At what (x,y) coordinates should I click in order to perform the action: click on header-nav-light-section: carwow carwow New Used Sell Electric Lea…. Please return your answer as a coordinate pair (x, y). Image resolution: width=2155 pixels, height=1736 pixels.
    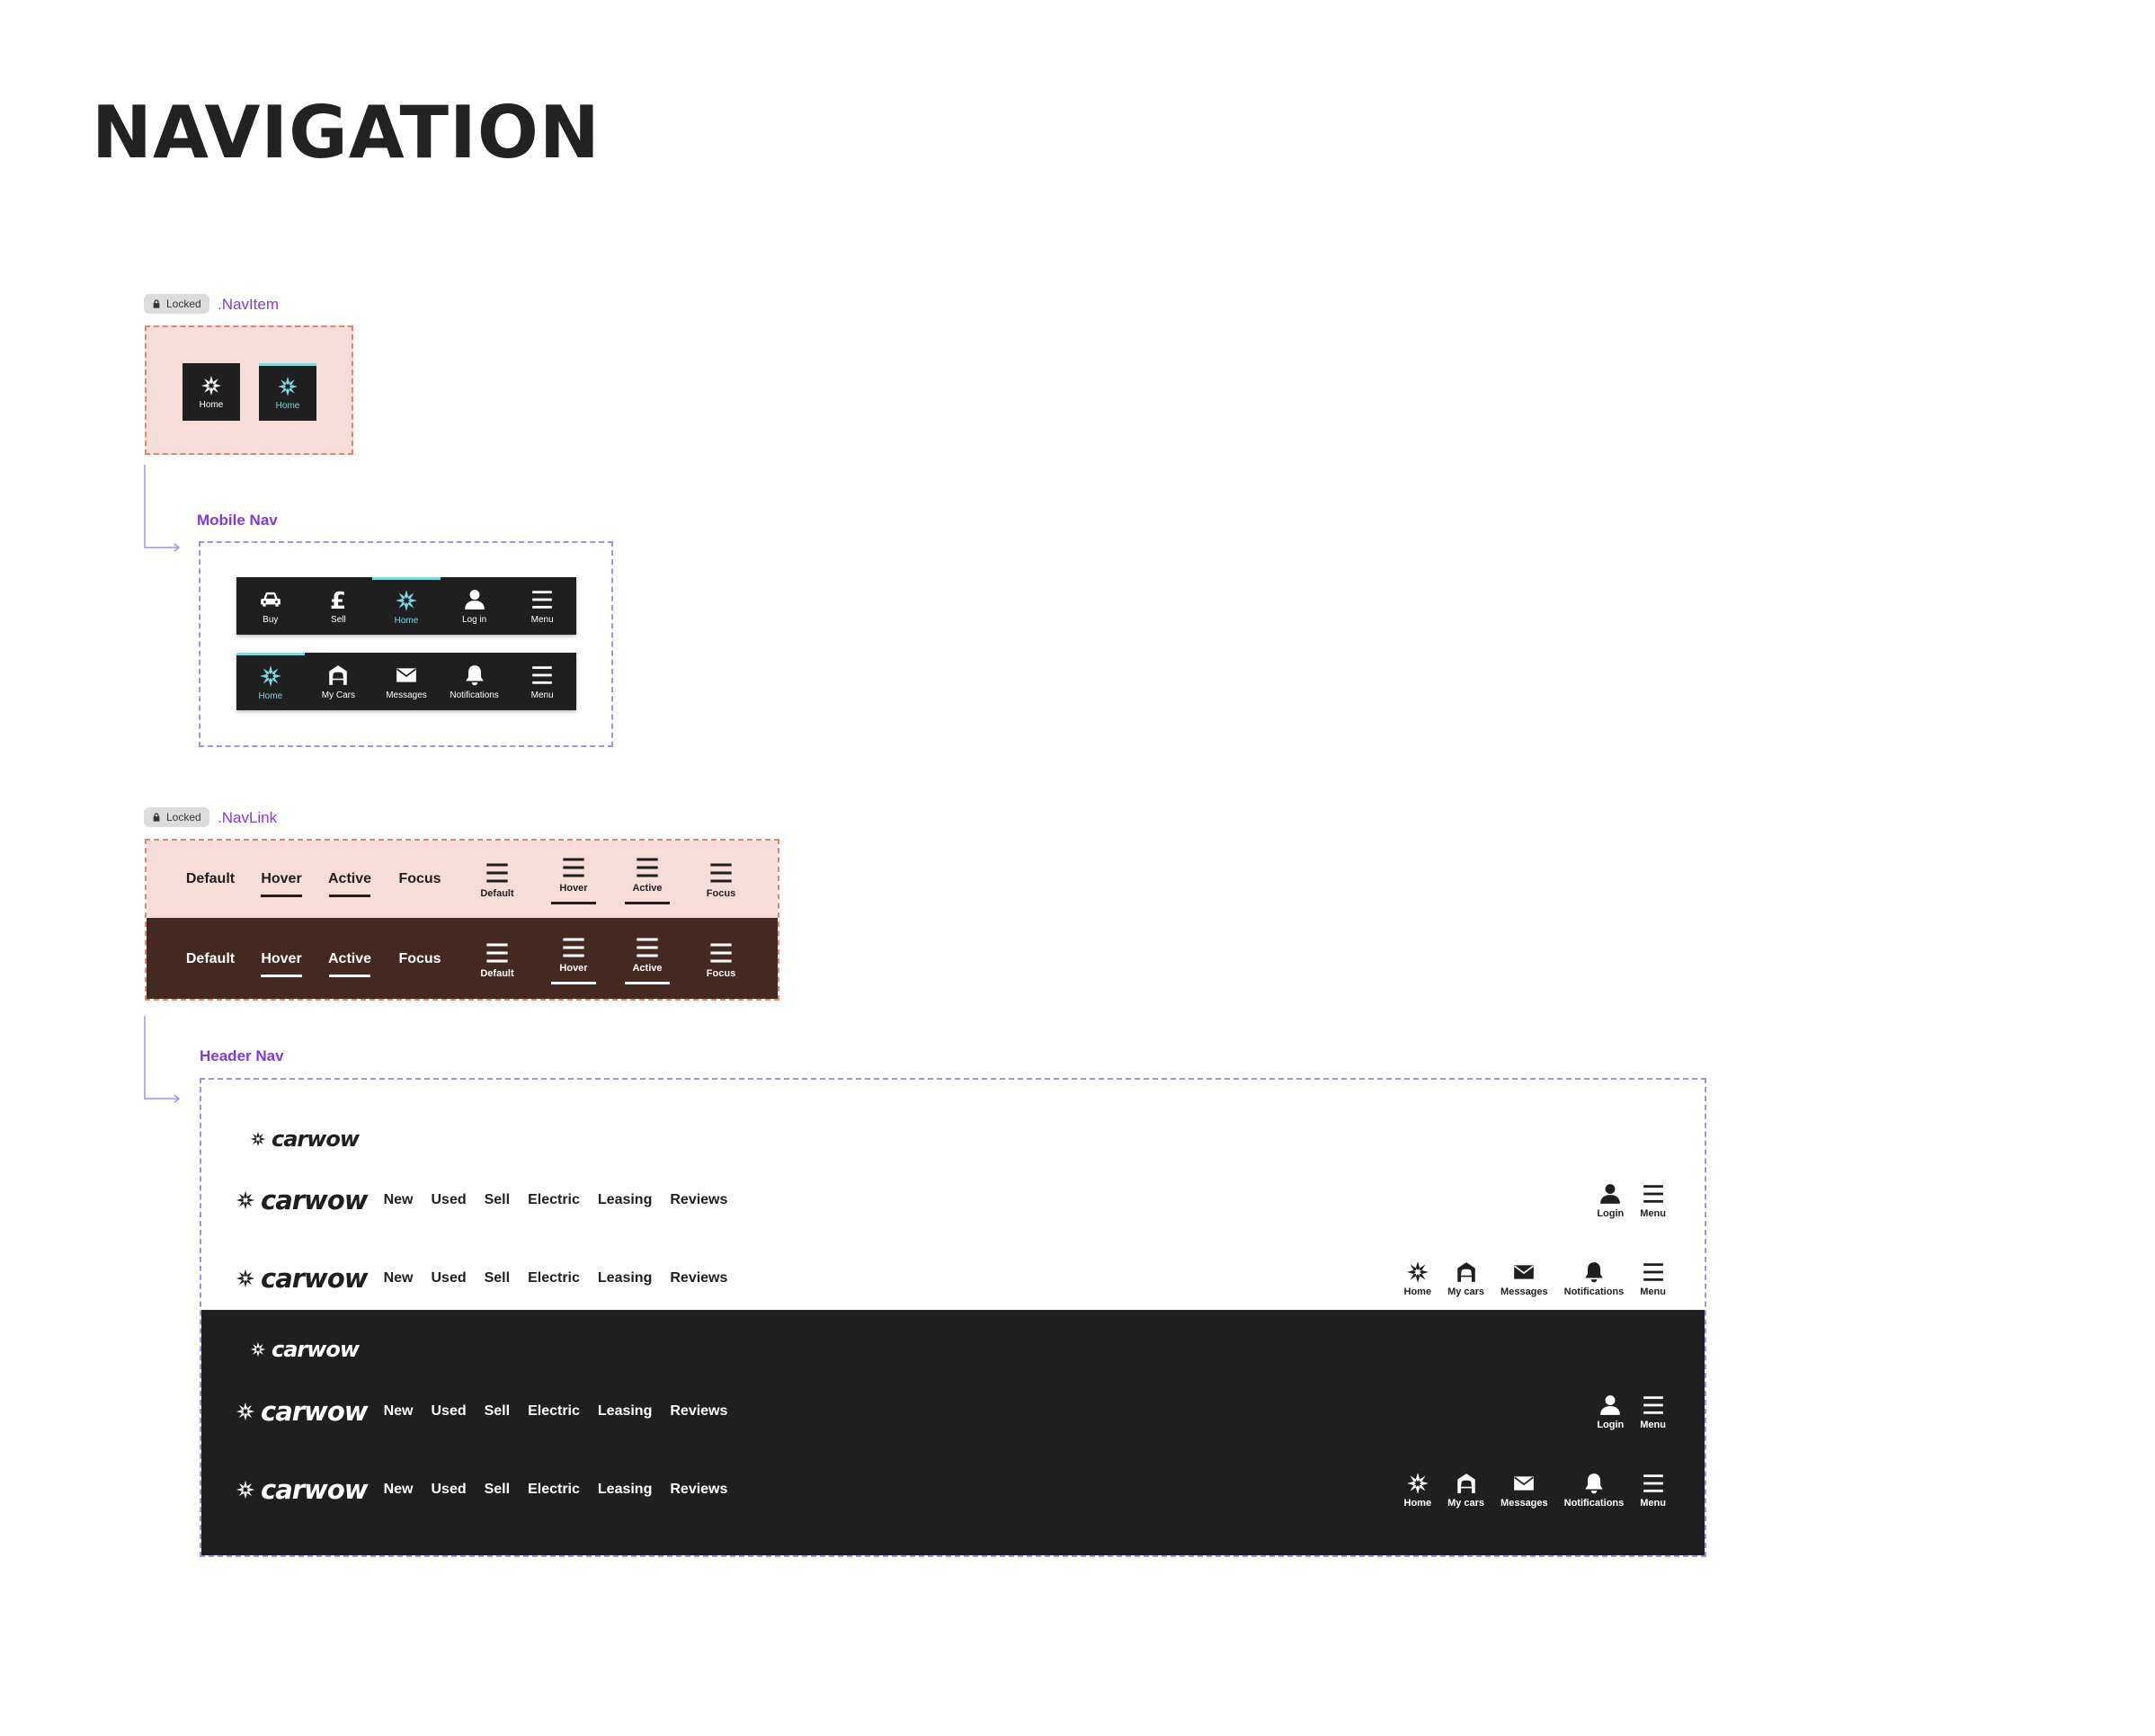
    Looking at the image, I should click on (953, 1195).